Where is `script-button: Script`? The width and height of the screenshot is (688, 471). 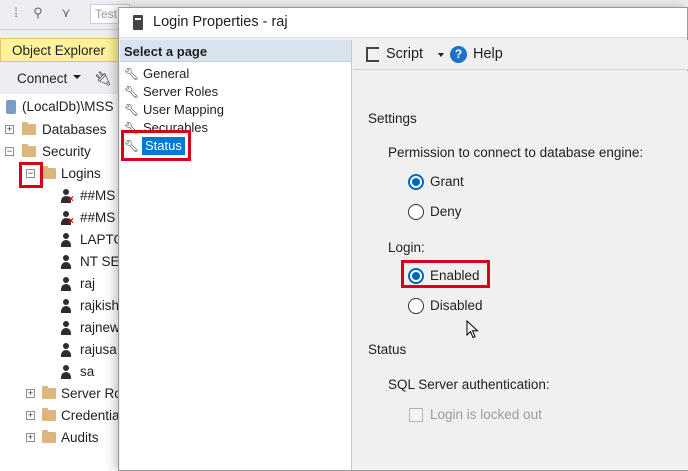
script-button: Script is located at coordinates (404, 54).